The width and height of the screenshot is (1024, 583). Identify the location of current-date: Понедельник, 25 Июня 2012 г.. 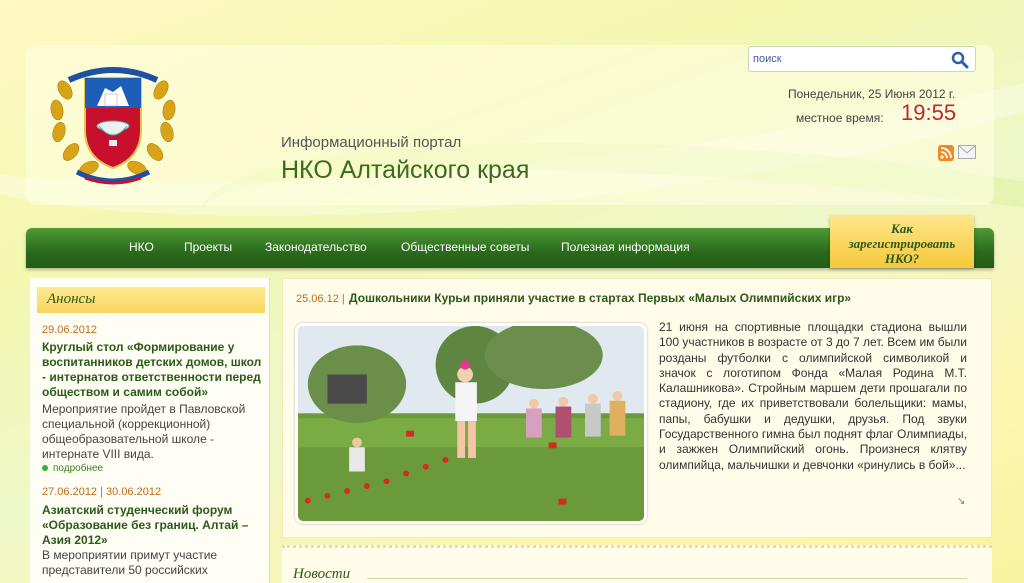
(872, 94).